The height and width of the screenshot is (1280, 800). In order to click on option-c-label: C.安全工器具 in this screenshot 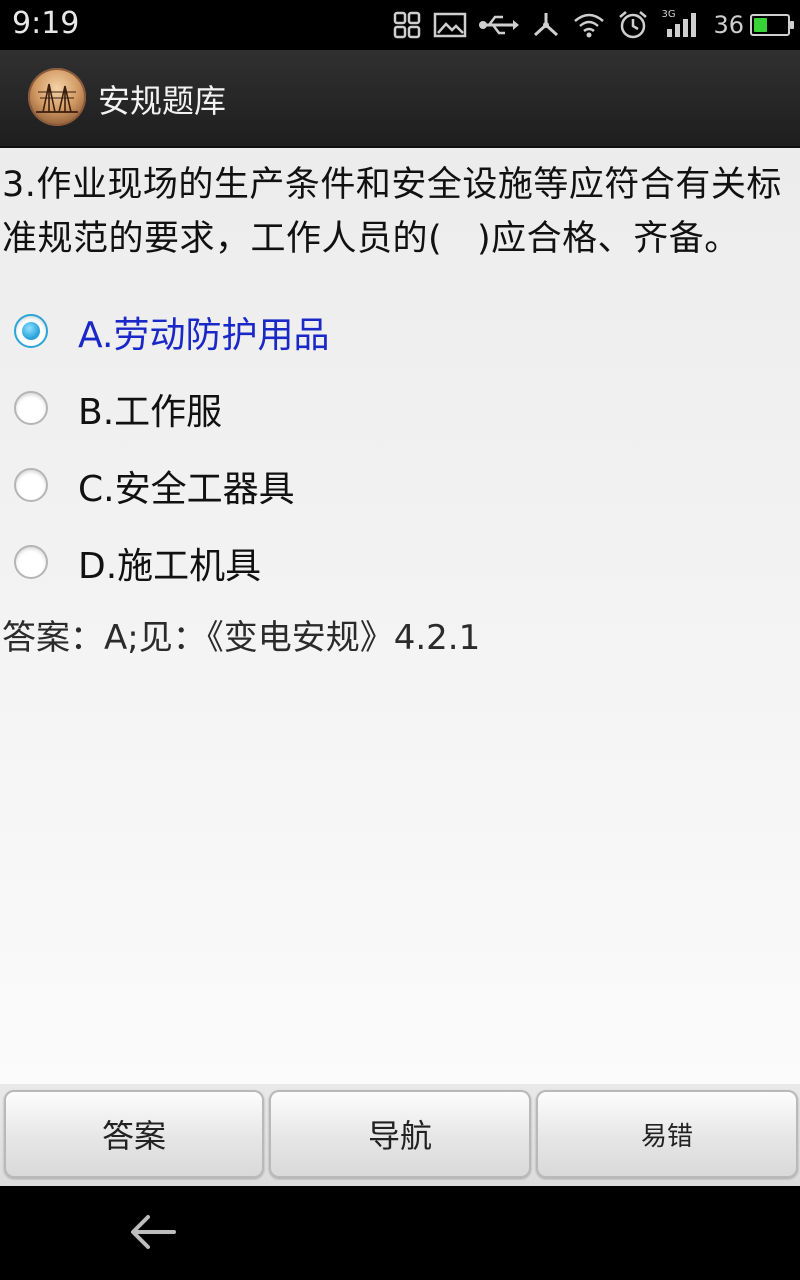, I will do `click(186, 486)`.